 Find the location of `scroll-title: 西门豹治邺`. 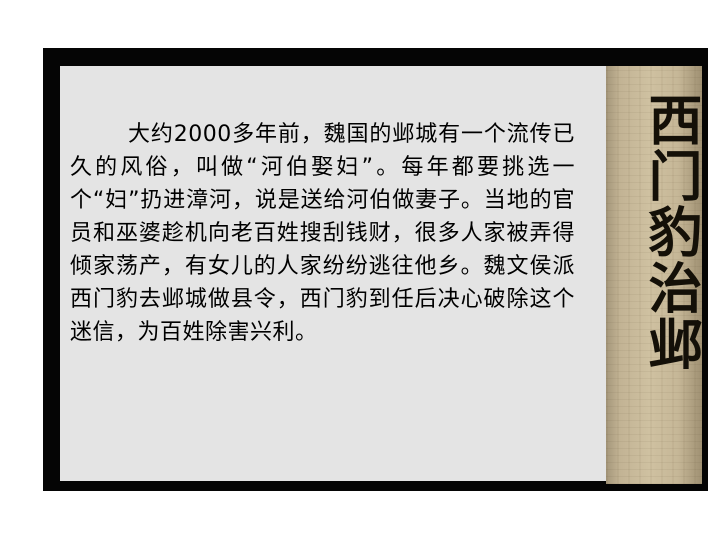

scroll-title: 西门豹治邺 is located at coordinates (671, 232).